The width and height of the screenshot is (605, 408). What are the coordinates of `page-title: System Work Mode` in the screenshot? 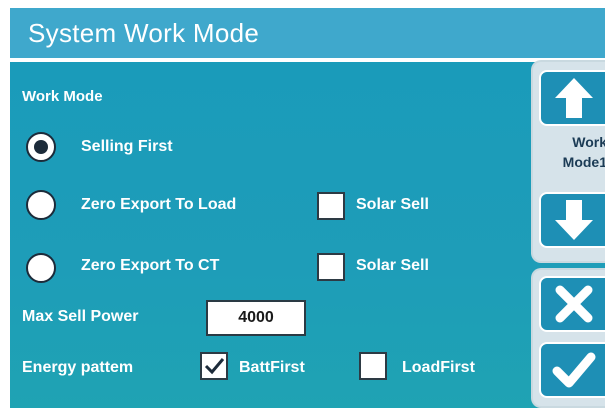 It's located at (144, 32).